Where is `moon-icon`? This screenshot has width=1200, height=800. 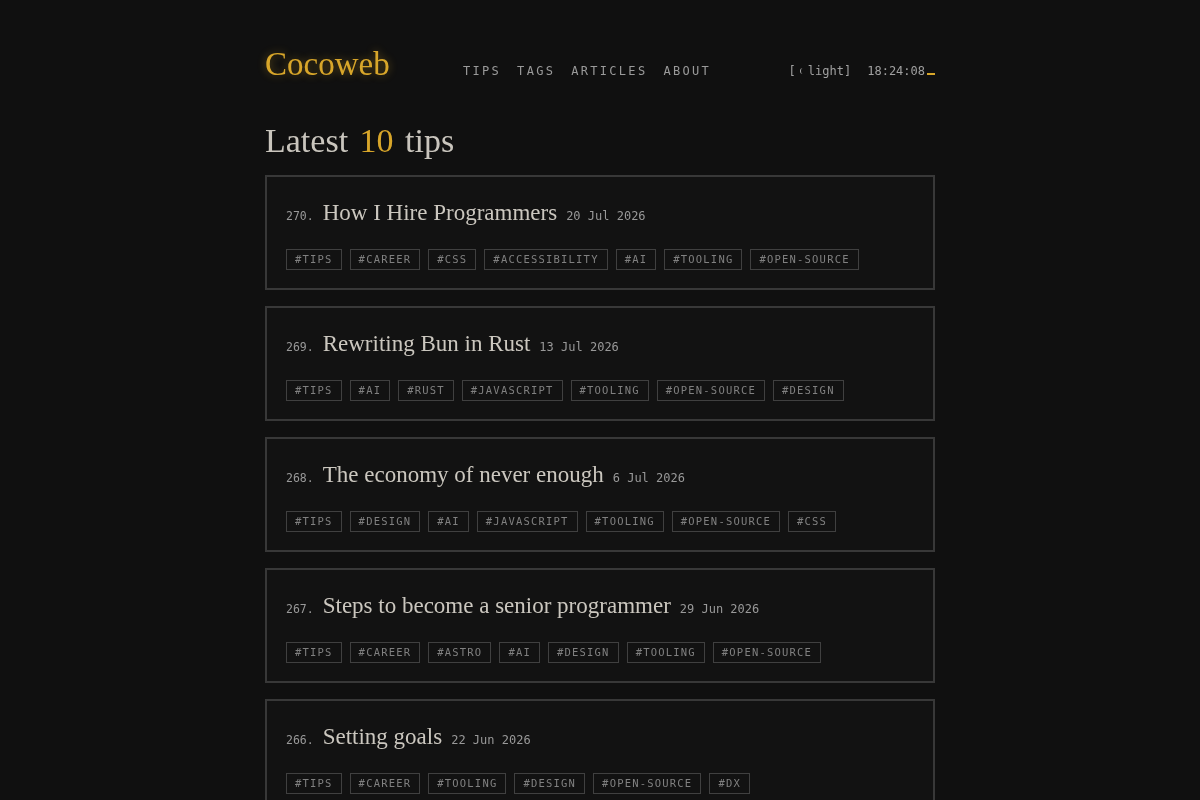 moon-icon is located at coordinates (800, 71).